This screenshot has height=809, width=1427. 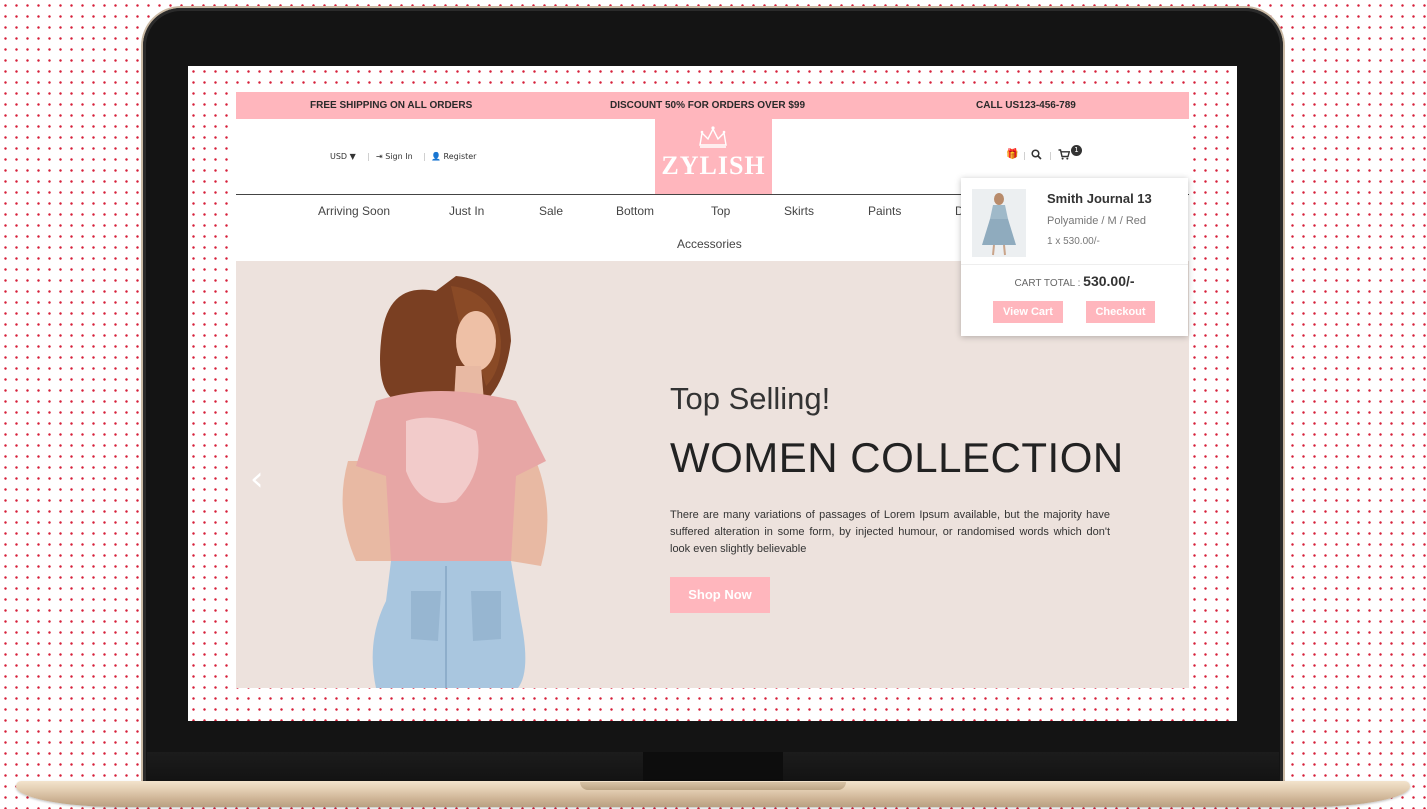 What do you see at coordinates (999, 223) in the screenshot?
I see `cart-item-thumbnail` at bounding box center [999, 223].